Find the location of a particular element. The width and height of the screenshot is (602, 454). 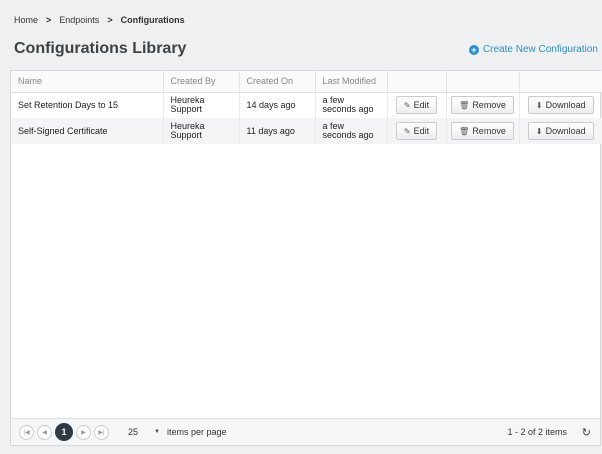

column-header-remove is located at coordinates (483, 82).